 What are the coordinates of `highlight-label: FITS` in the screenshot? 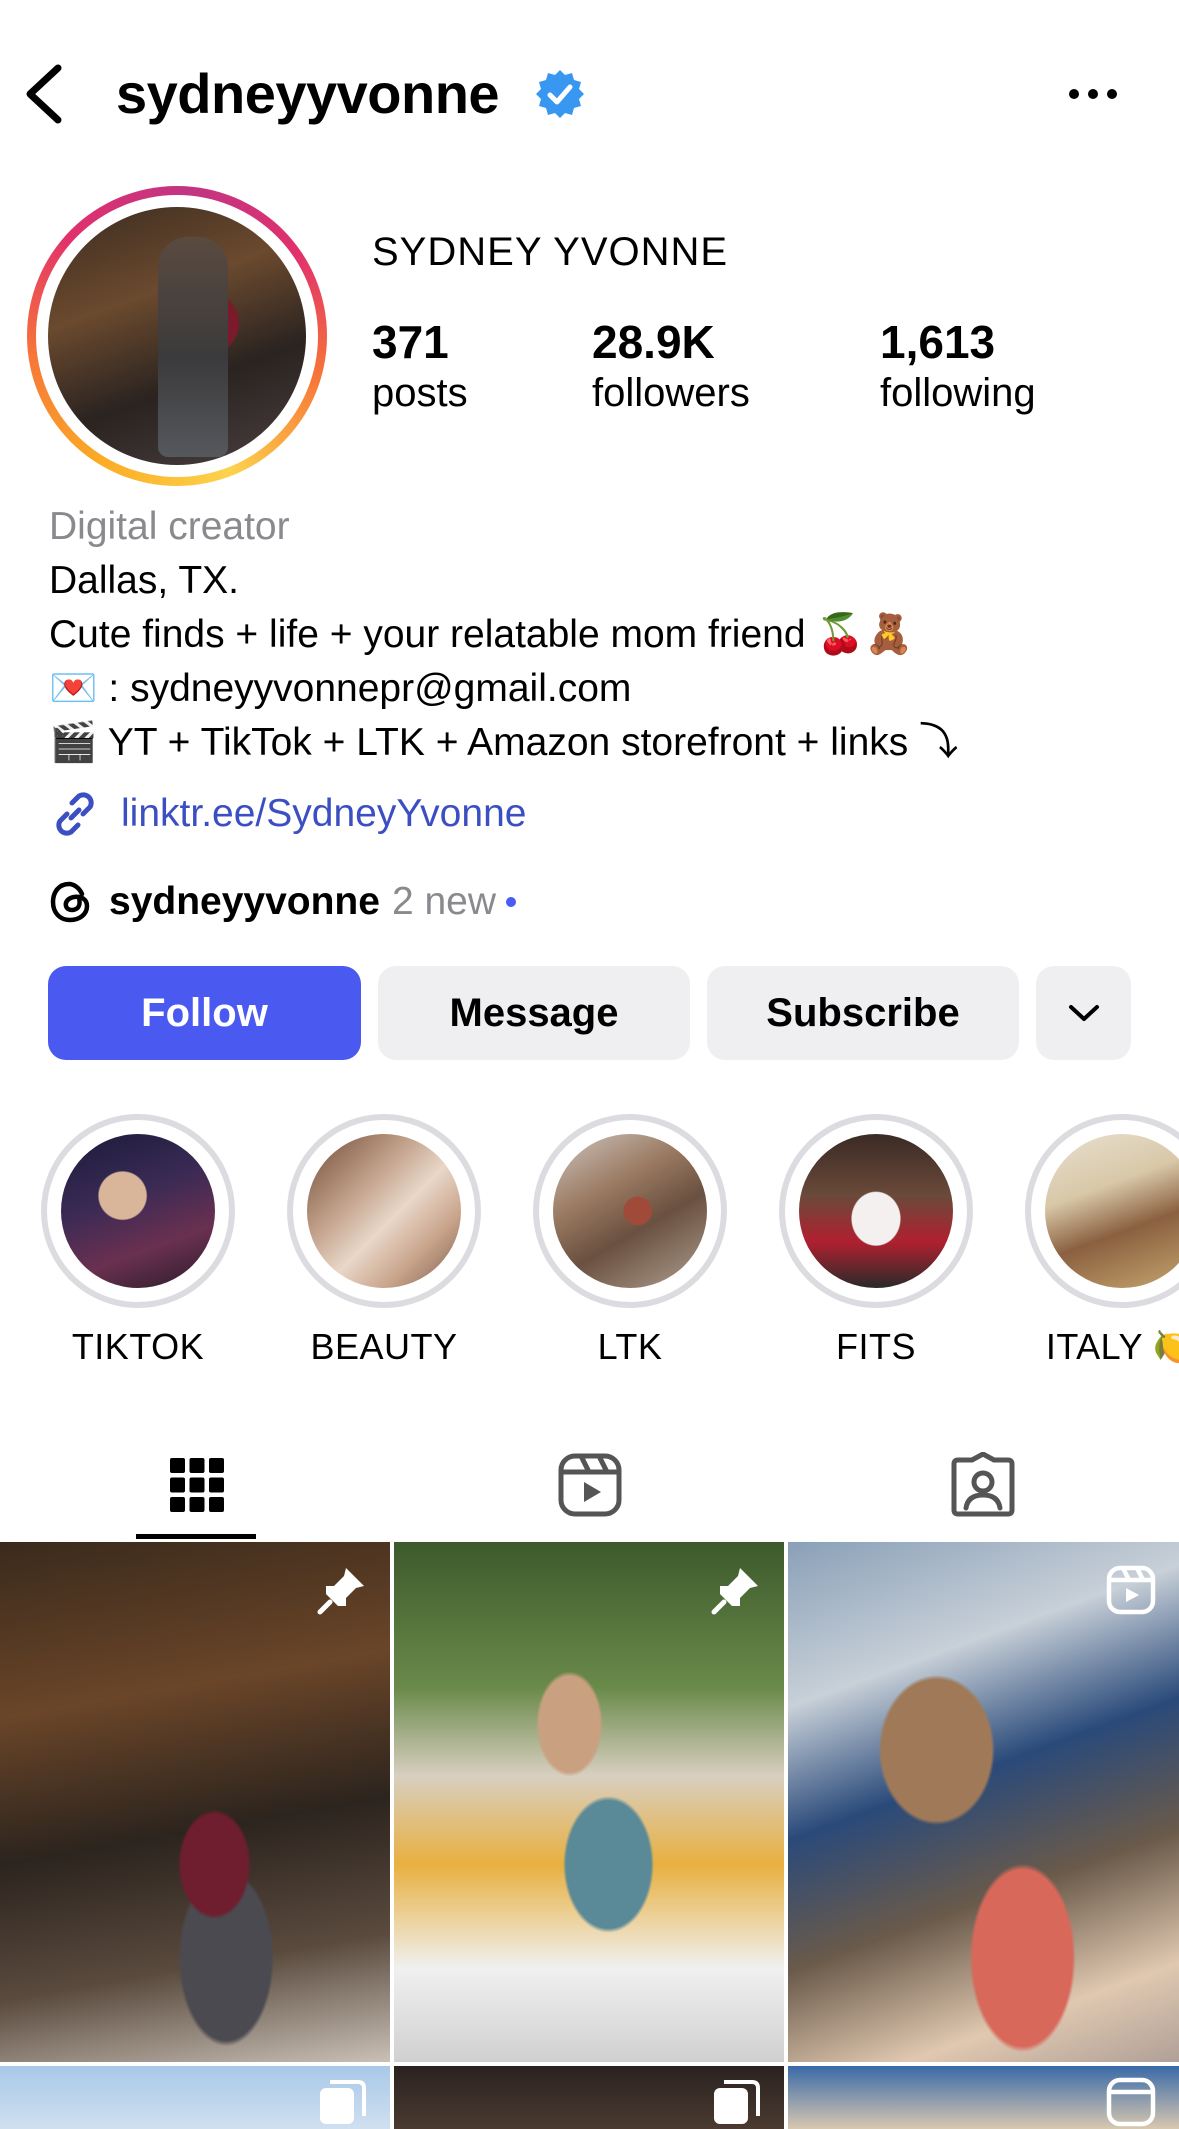 It's located at (876, 1346).